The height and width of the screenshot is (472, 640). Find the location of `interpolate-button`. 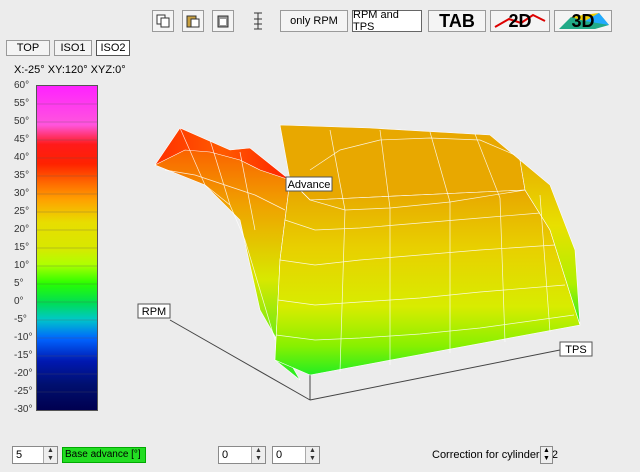

interpolate-button is located at coordinates (258, 21).